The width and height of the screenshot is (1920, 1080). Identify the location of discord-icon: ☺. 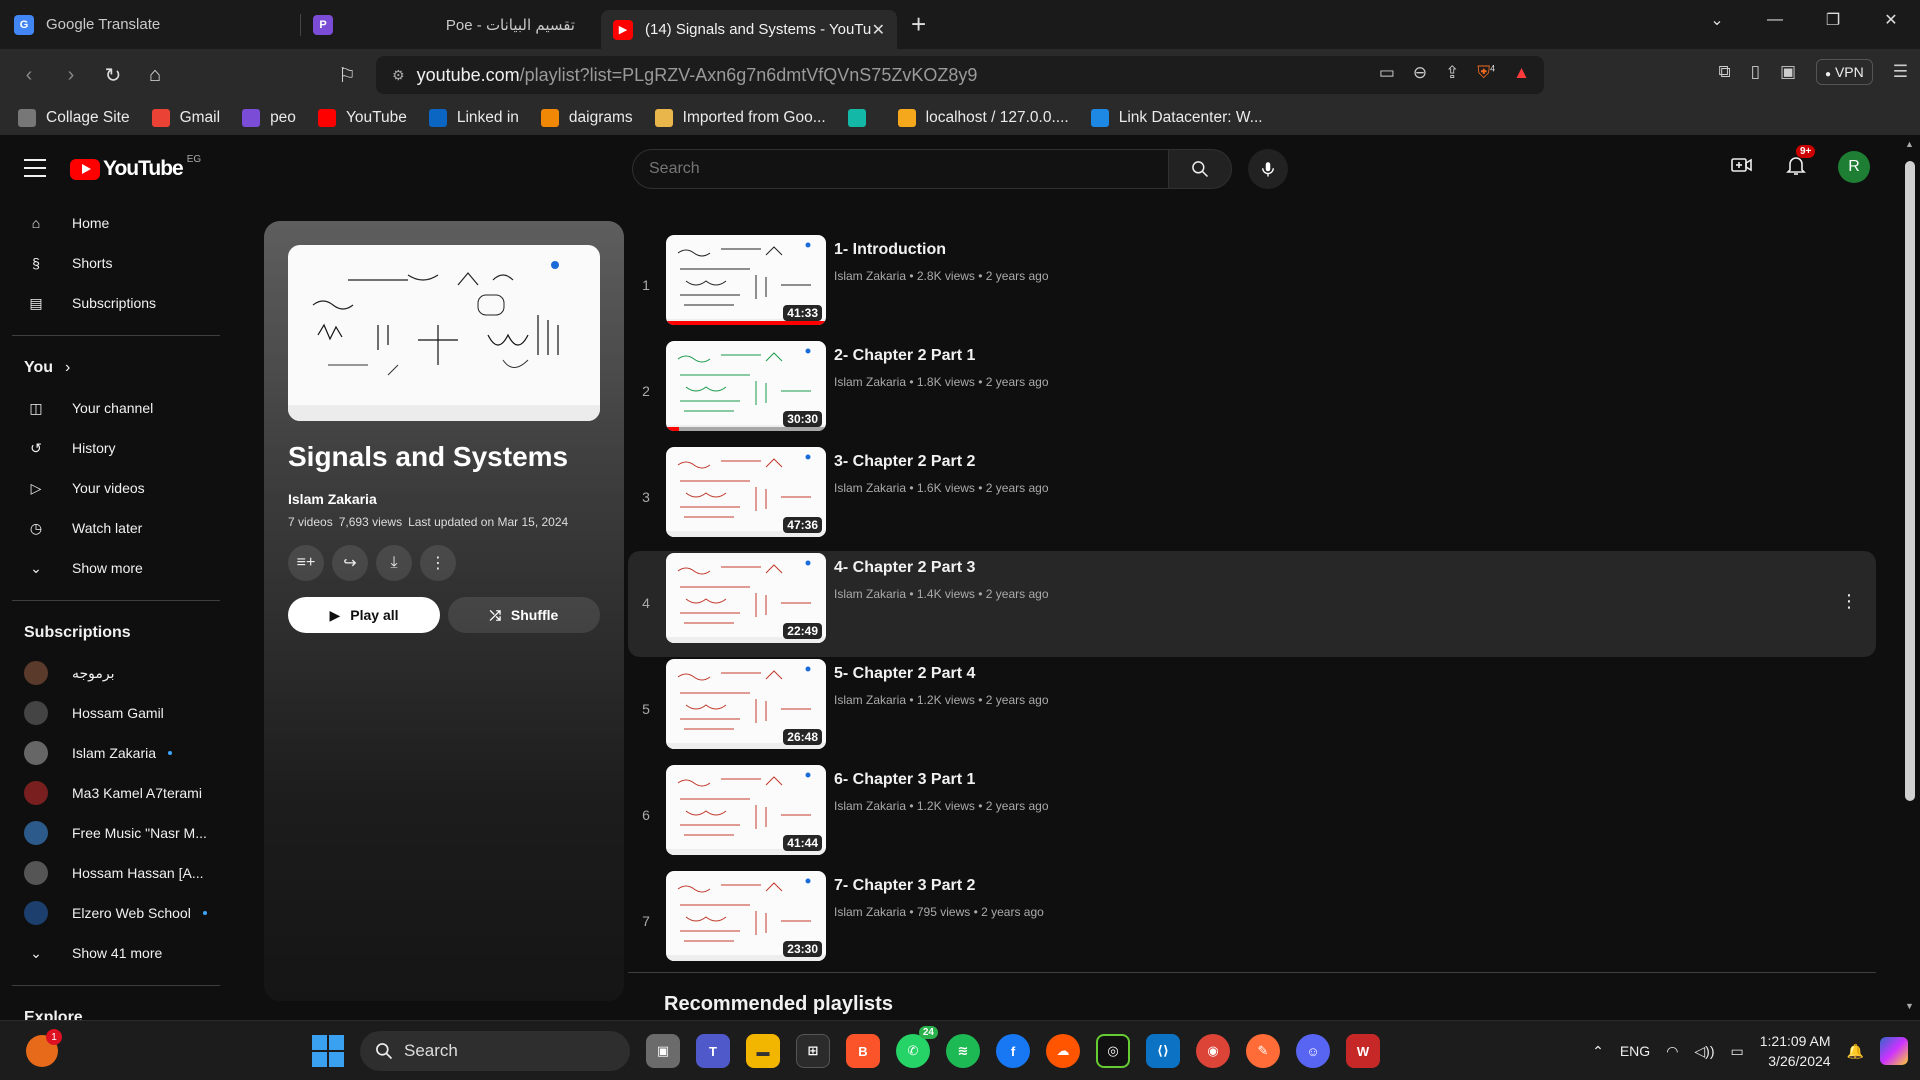
(1313, 1051).